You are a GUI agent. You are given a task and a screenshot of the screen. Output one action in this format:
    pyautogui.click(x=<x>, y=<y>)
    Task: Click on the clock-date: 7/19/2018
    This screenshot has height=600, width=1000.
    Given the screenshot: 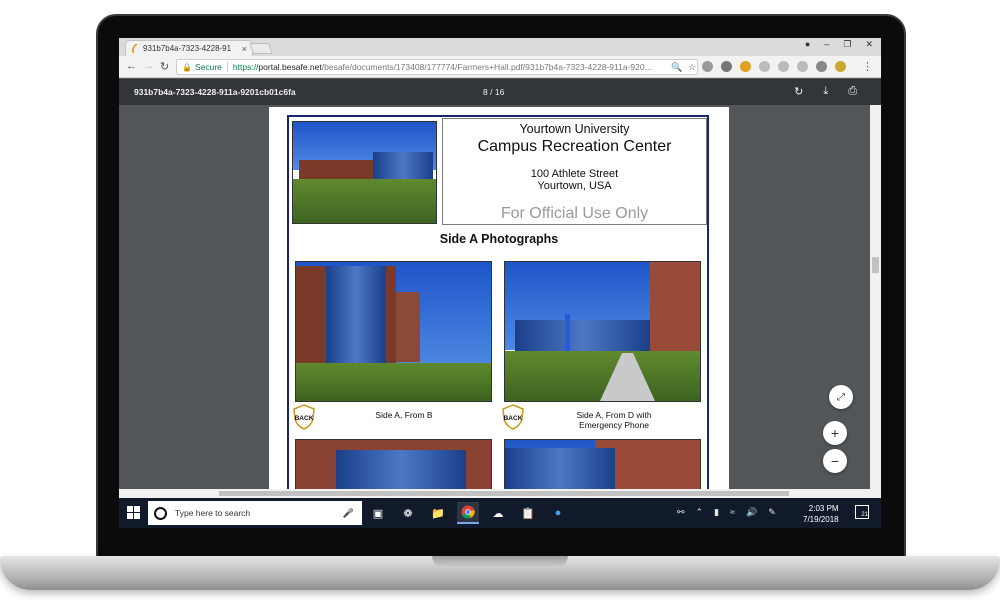 What is the action you would take?
    pyautogui.click(x=821, y=519)
    